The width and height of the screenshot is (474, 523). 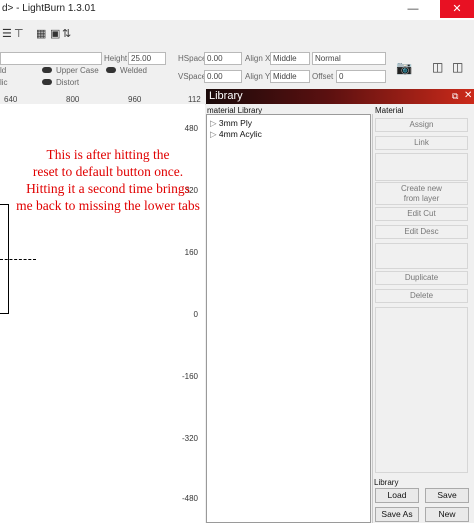 I want to click on tree-item: ▷ 3mm Ply, so click(x=231, y=123).